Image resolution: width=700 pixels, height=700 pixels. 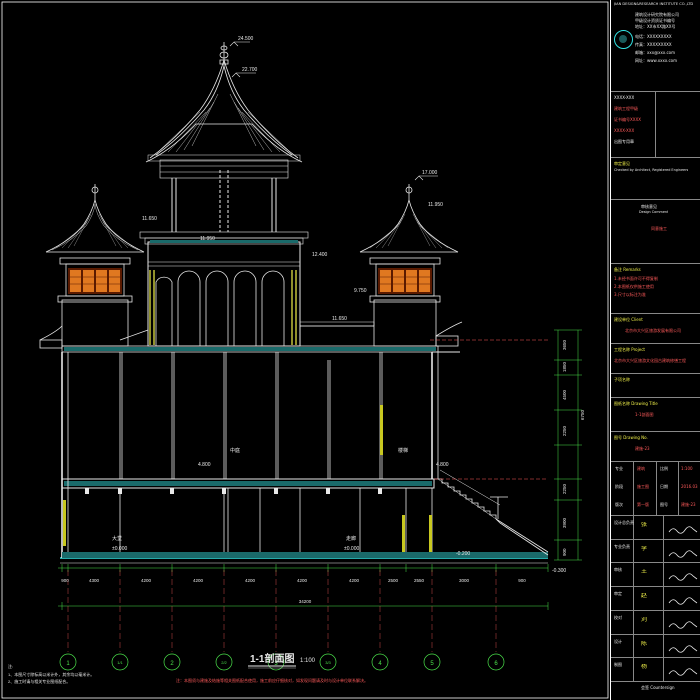 I want to click on section-title: 1-1剖面图, so click(x=272, y=658).